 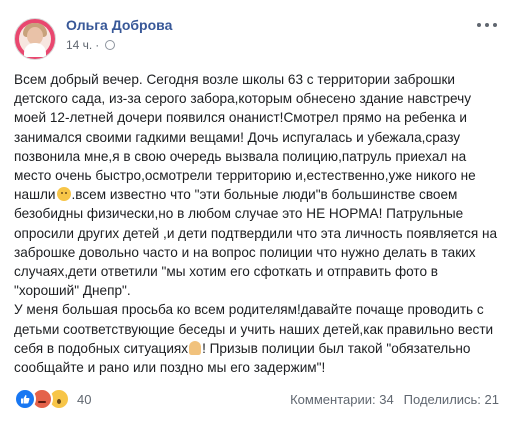 What do you see at coordinates (451, 399) in the screenshot?
I see `shares-count-link: Поделились: 21` at bounding box center [451, 399].